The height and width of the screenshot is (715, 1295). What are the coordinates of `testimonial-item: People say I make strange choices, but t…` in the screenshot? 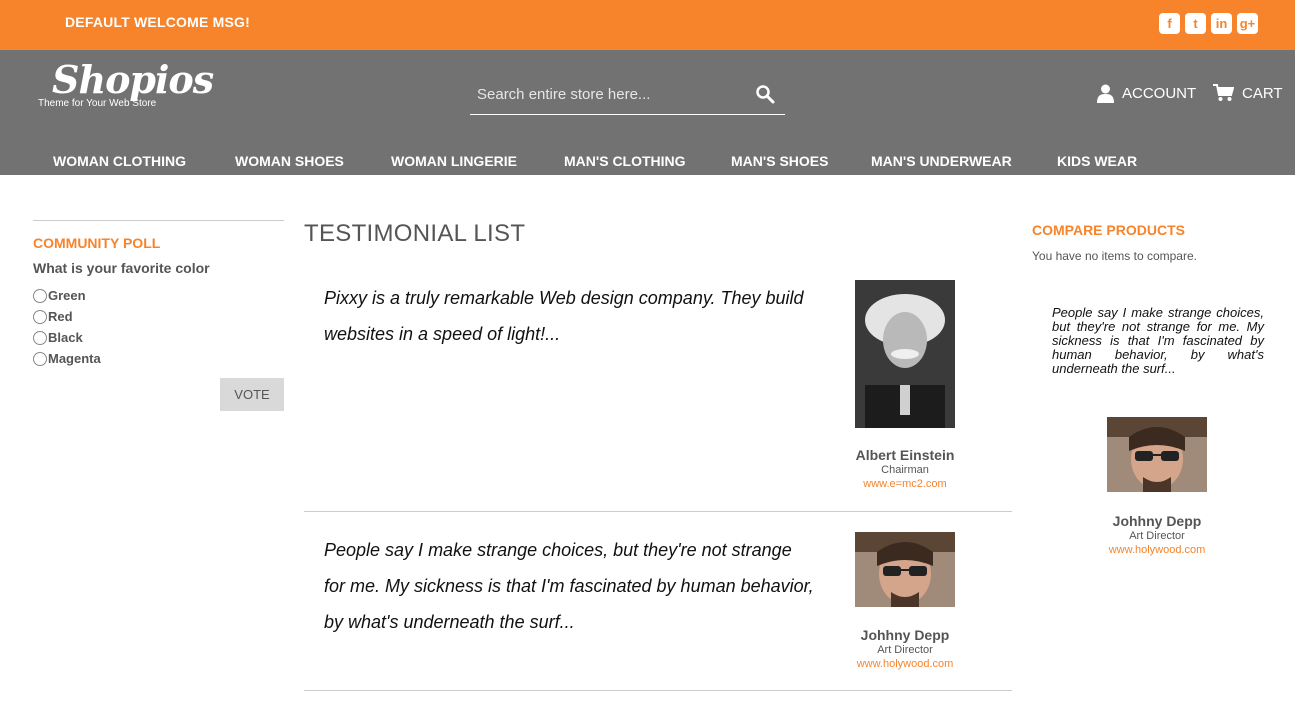 It's located at (658, 601).